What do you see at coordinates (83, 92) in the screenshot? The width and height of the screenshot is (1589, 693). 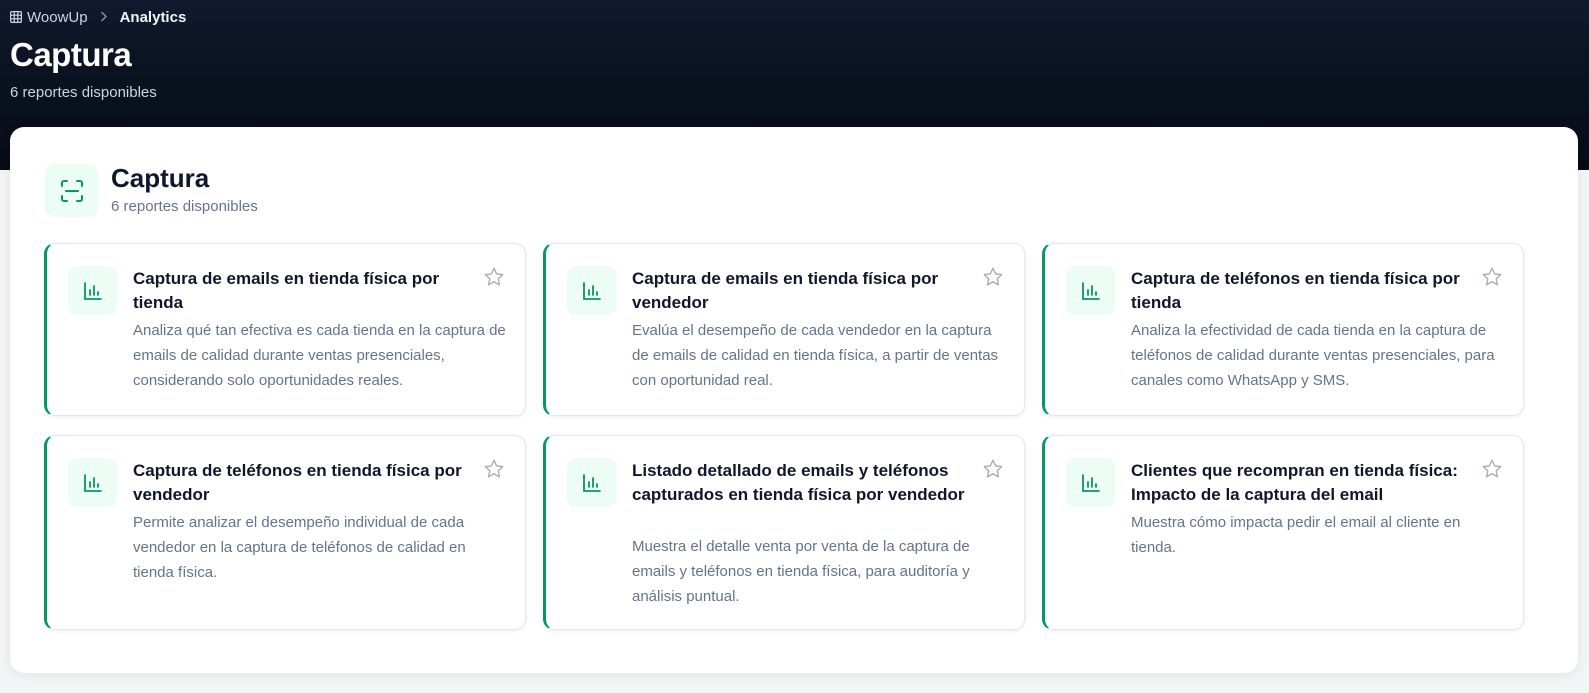 I see `page-subtitle: 6 reportes disponibles` at bounding box center [83, 92].